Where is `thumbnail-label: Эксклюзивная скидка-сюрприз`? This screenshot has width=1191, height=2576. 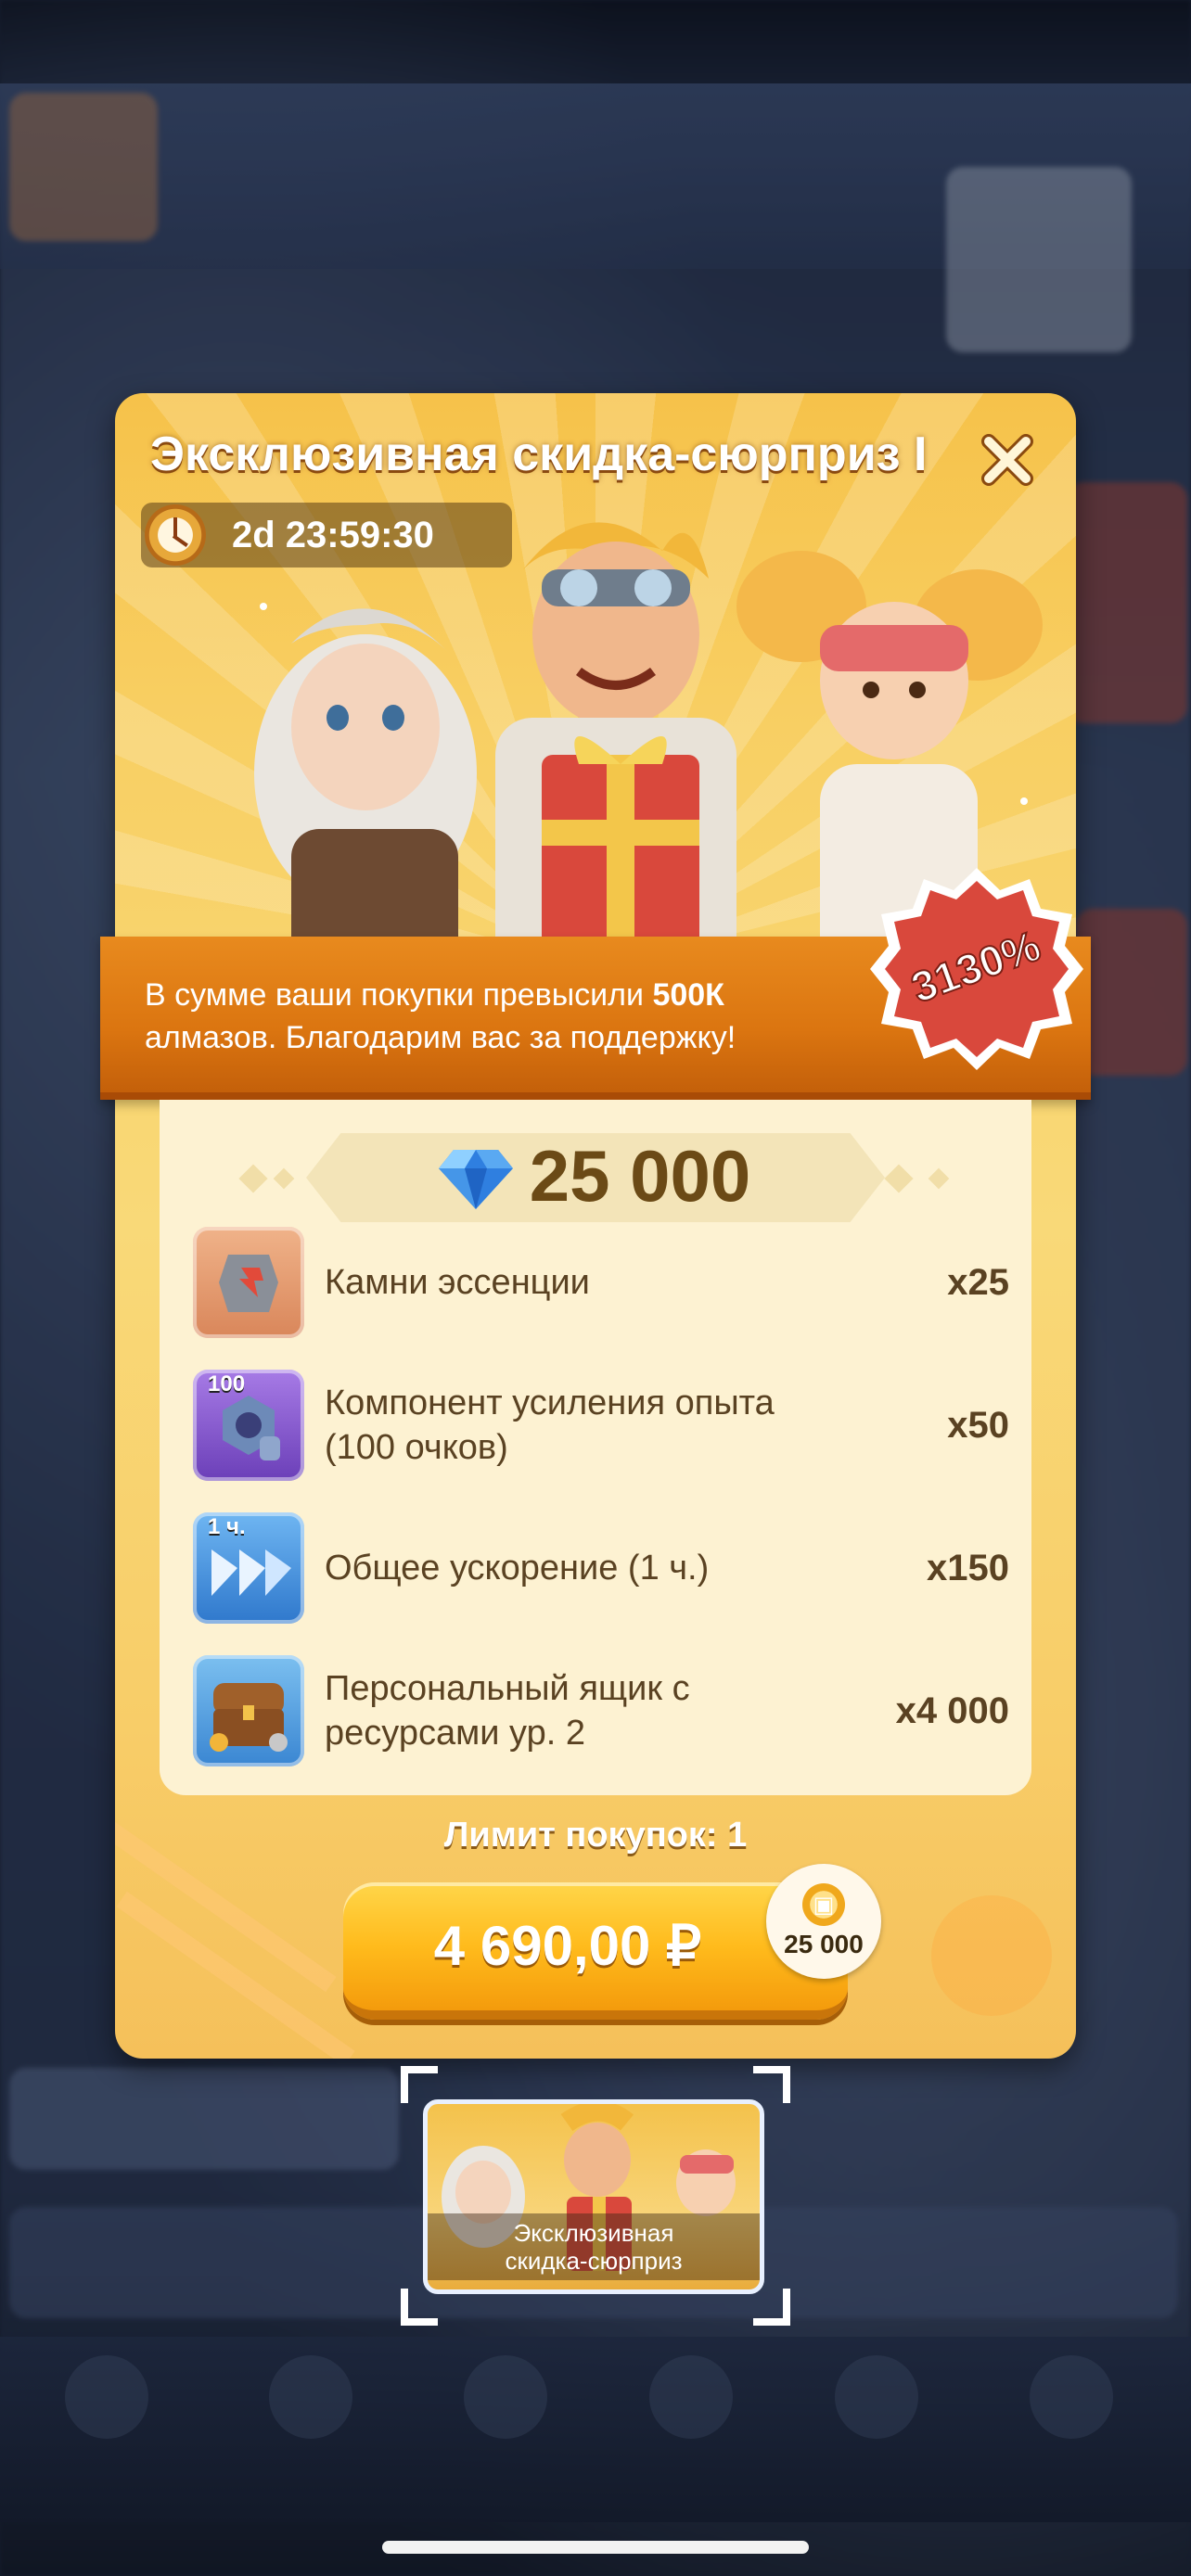
thumbnail-label: Эксклюзивная скидка-сюрприз is located at coordinates (594, 2246).